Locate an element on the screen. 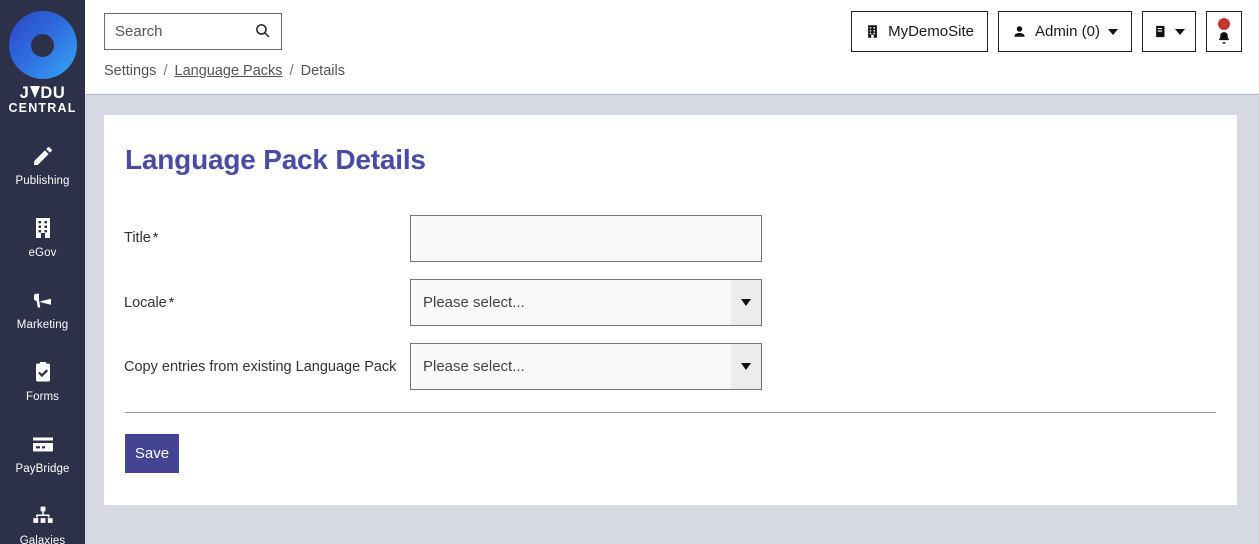 Image resolution: width=1259 pixels, height=544 pixels. brand-name-part1: J is located at coordinates (24, 93).